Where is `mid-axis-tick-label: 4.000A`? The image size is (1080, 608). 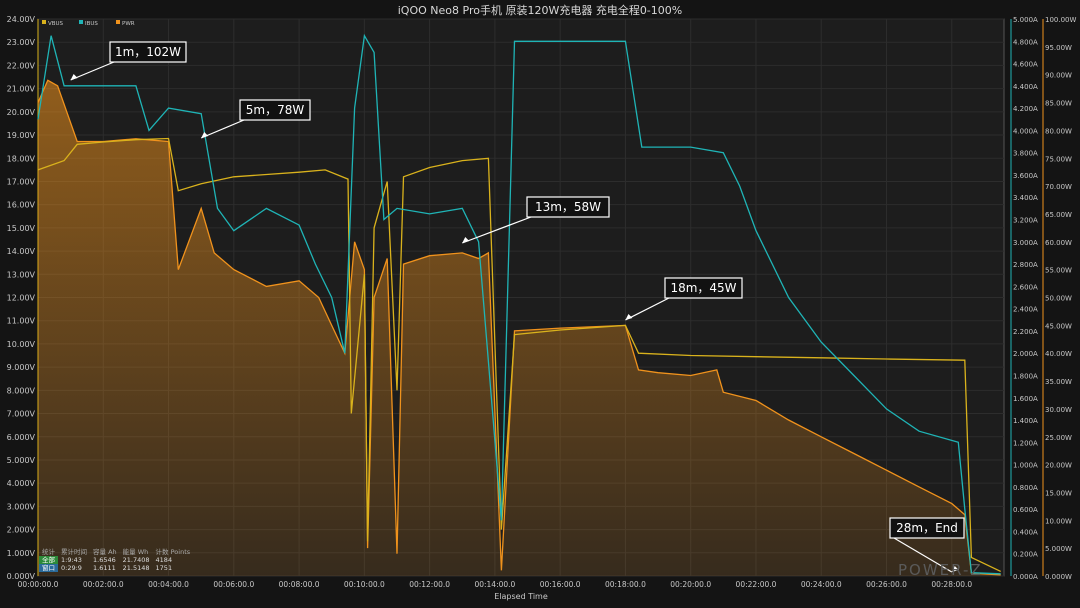
mid-axis-tick-label: 4.000A is located at coordinates (1025, 131).